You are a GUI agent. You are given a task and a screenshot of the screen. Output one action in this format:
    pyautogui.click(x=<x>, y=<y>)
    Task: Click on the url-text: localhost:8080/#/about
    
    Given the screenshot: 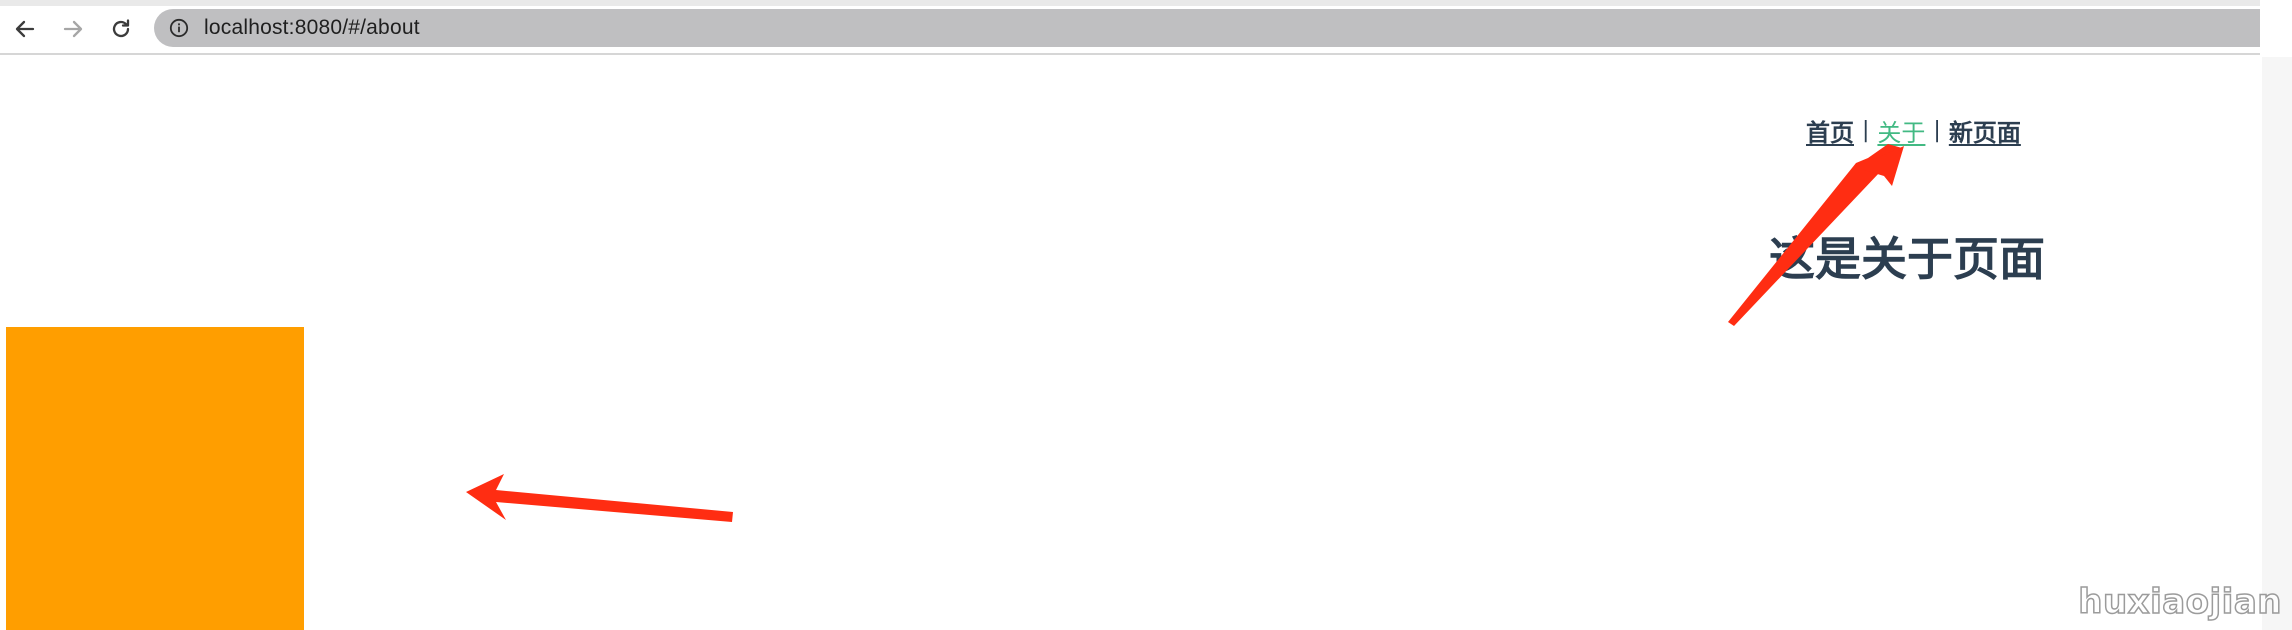 What is the action you would take?
    pyautogui.click(x=312, y=28)
    